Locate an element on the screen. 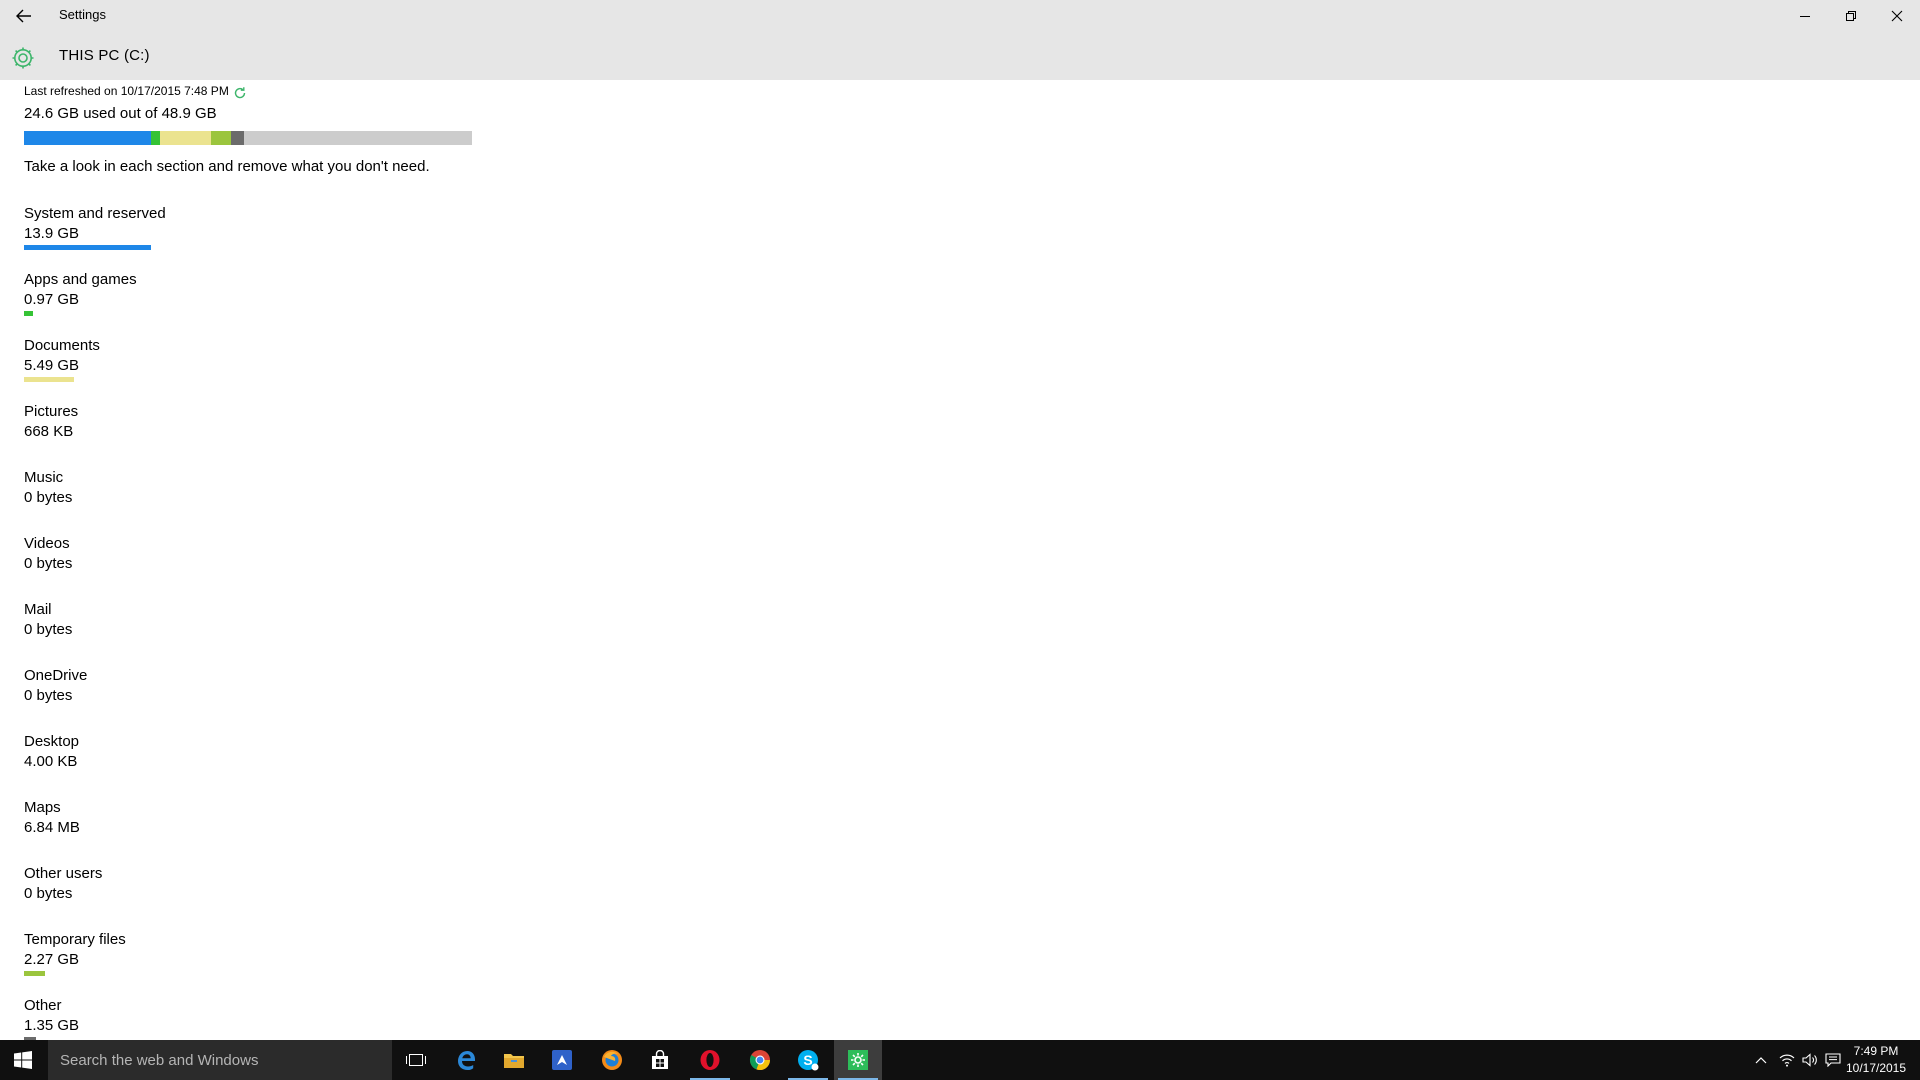 This screenshot has width=1920, height=1080. taskbar-clock: 7:49 PM 10/17/2015 is located at coordinates (1876, 1060).